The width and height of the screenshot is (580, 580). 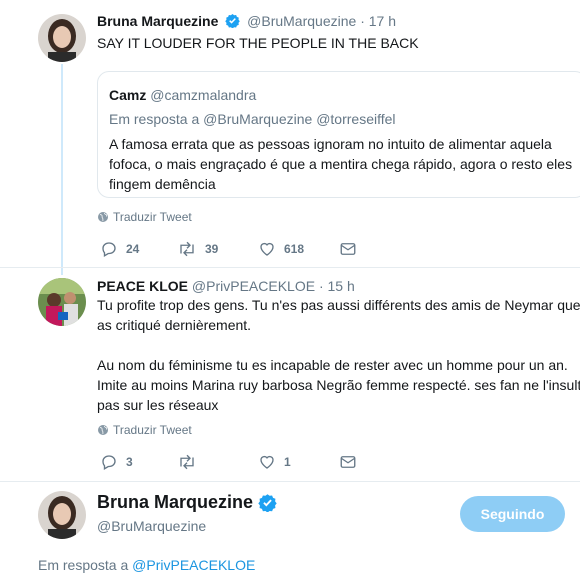 What do you see at coordinates (128, 95) in the screenshot?
I see `quoted-author-name: Camz` at bounding box center [128, 95].